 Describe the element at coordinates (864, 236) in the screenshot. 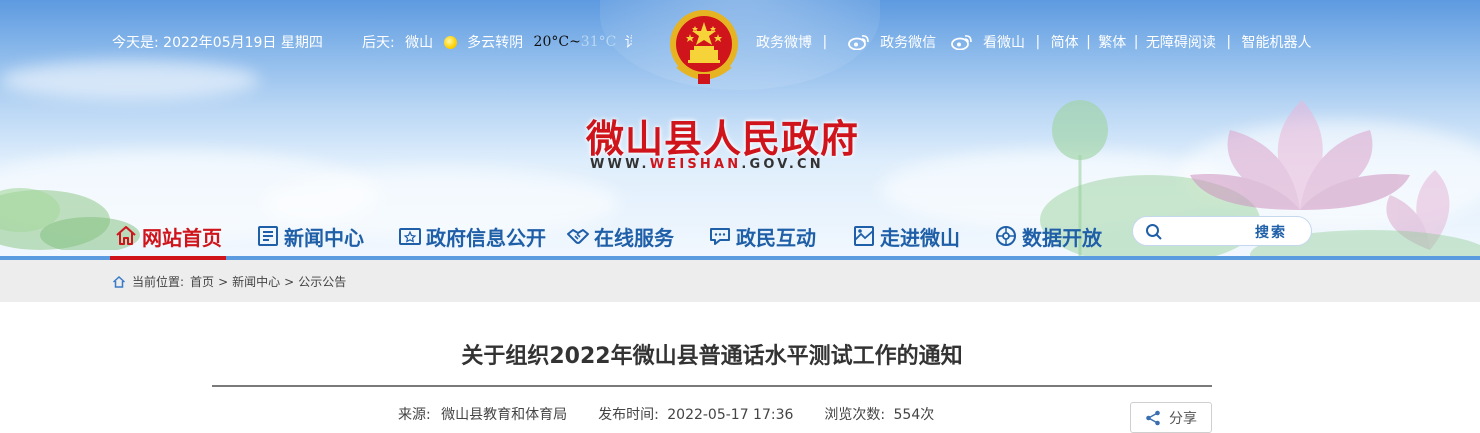

I see `map-icon` at that location.